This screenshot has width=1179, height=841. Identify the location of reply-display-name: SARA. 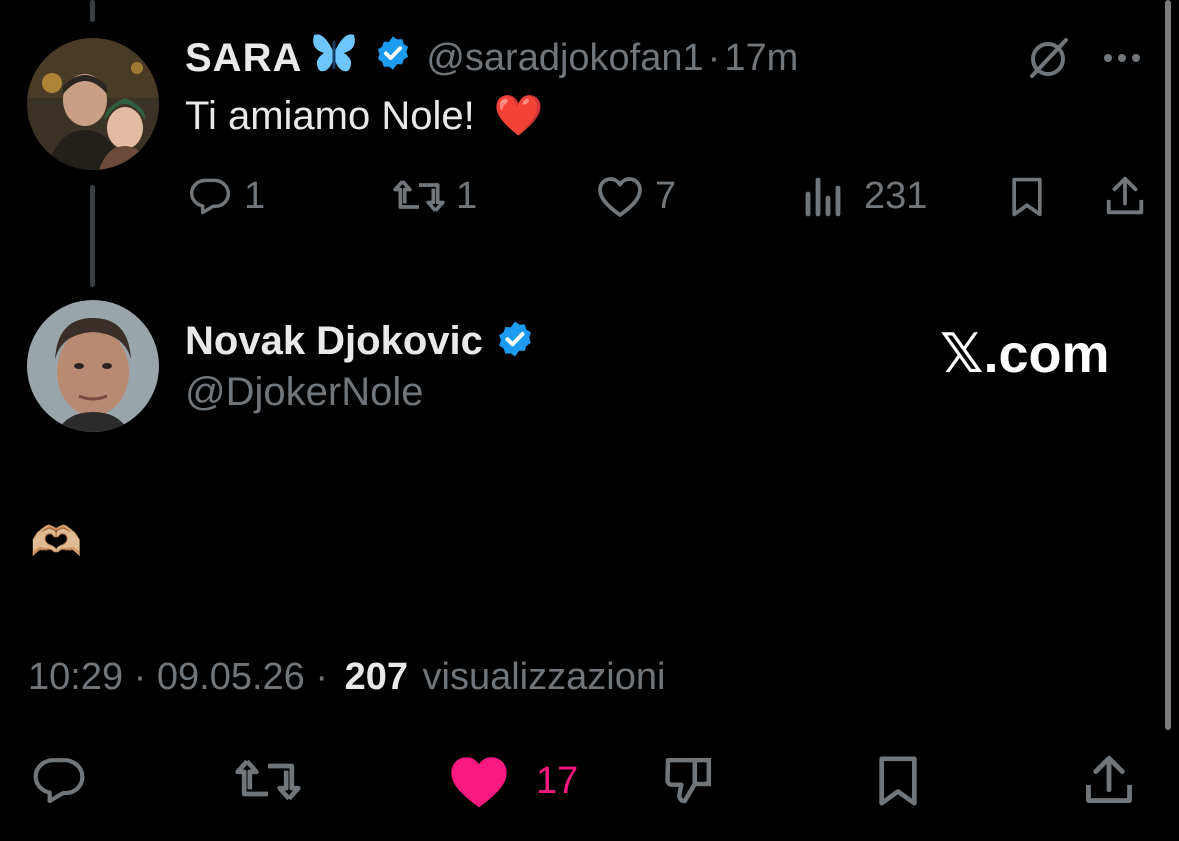
(243, 58).